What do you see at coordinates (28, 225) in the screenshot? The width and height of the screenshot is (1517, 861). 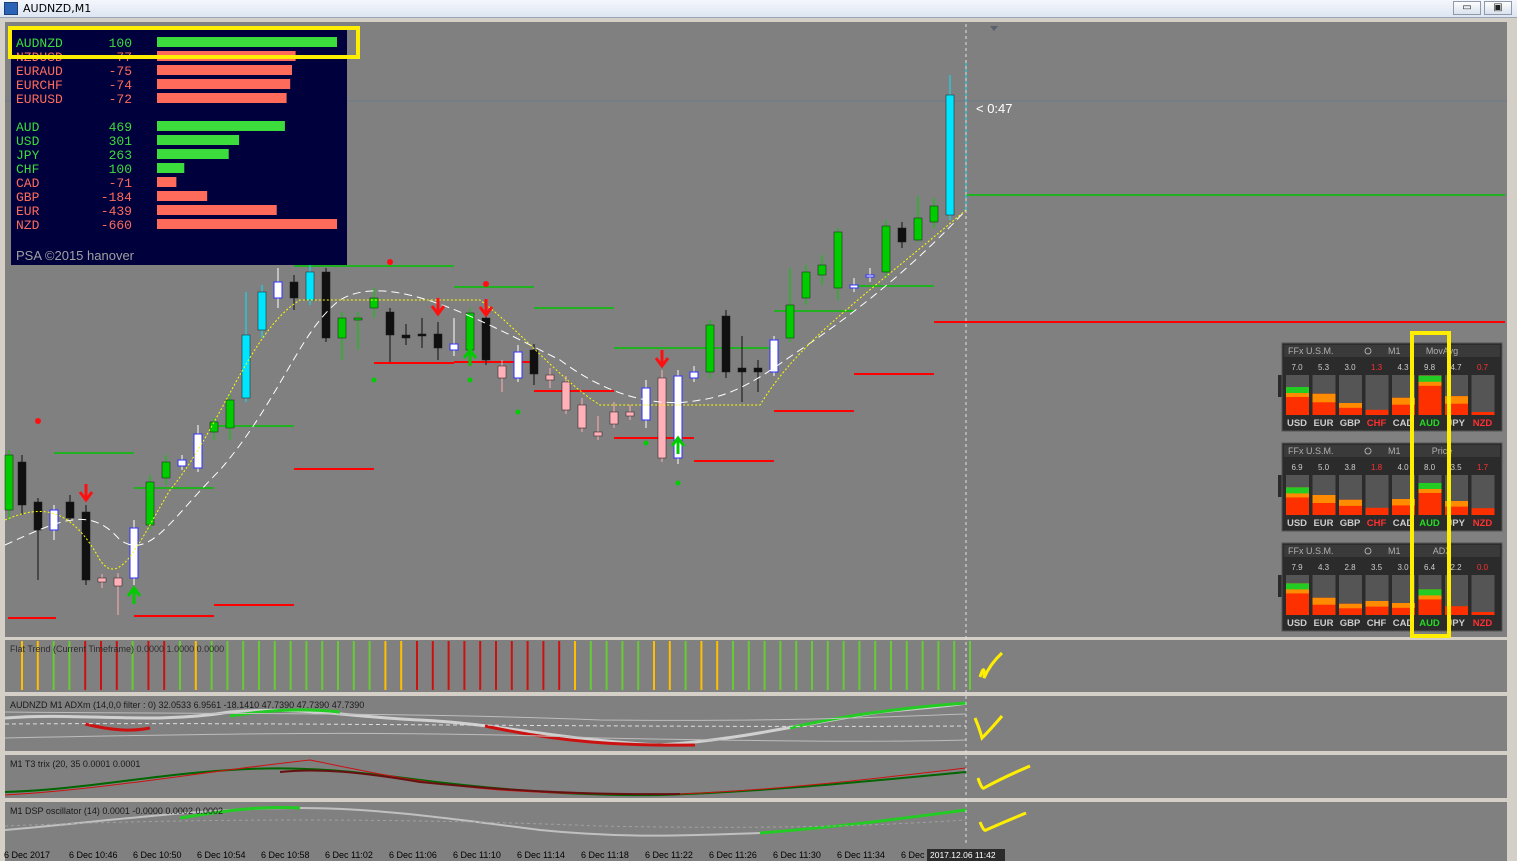 I see `psa-currency-name: NZD` at bounding box center [28, 225].